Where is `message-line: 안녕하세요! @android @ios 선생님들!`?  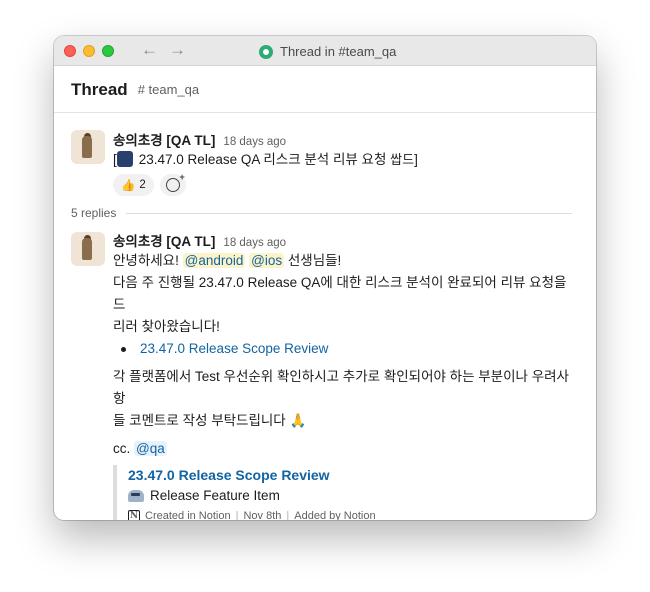 message-line: 안녕하세요! @android @ios 선생님들! is located at coordinates (227, 260).